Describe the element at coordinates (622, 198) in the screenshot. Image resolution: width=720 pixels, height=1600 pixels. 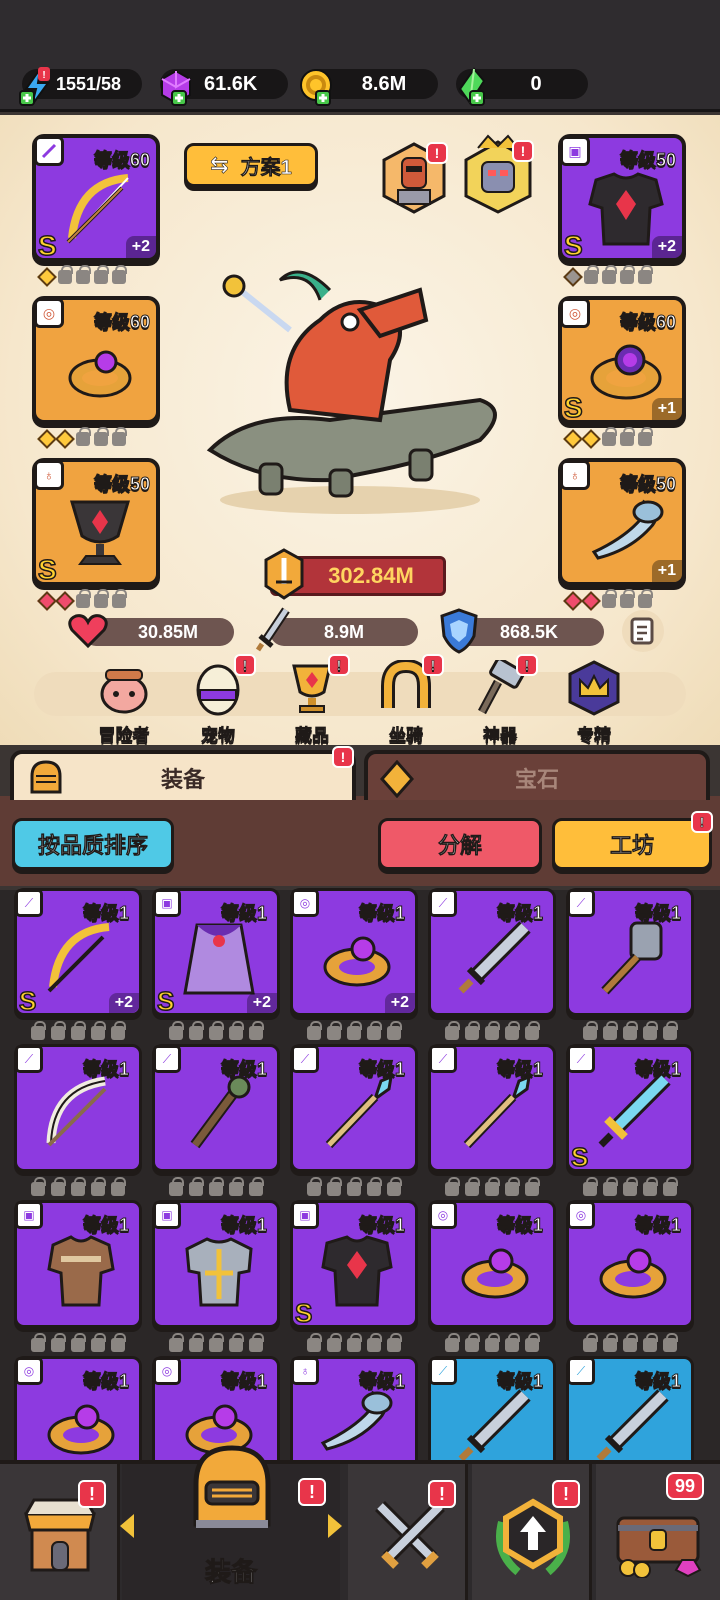
I see `equip-slot-armor: ▣ 等级50 S +2` at that location.